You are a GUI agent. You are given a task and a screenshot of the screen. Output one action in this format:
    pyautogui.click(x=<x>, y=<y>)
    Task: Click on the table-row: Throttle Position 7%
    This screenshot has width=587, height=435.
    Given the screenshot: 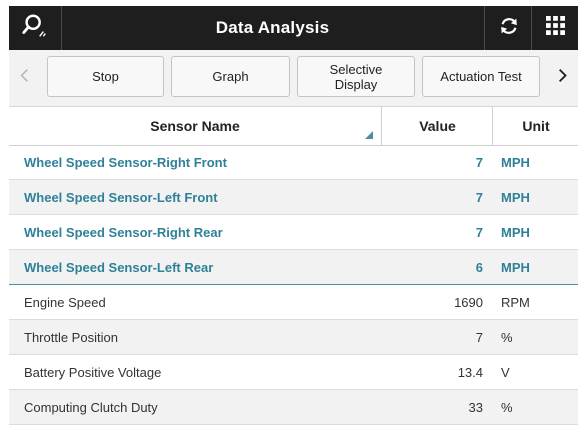 What is the action you would take?
    pyautogui.click(x=293, y=337)
    